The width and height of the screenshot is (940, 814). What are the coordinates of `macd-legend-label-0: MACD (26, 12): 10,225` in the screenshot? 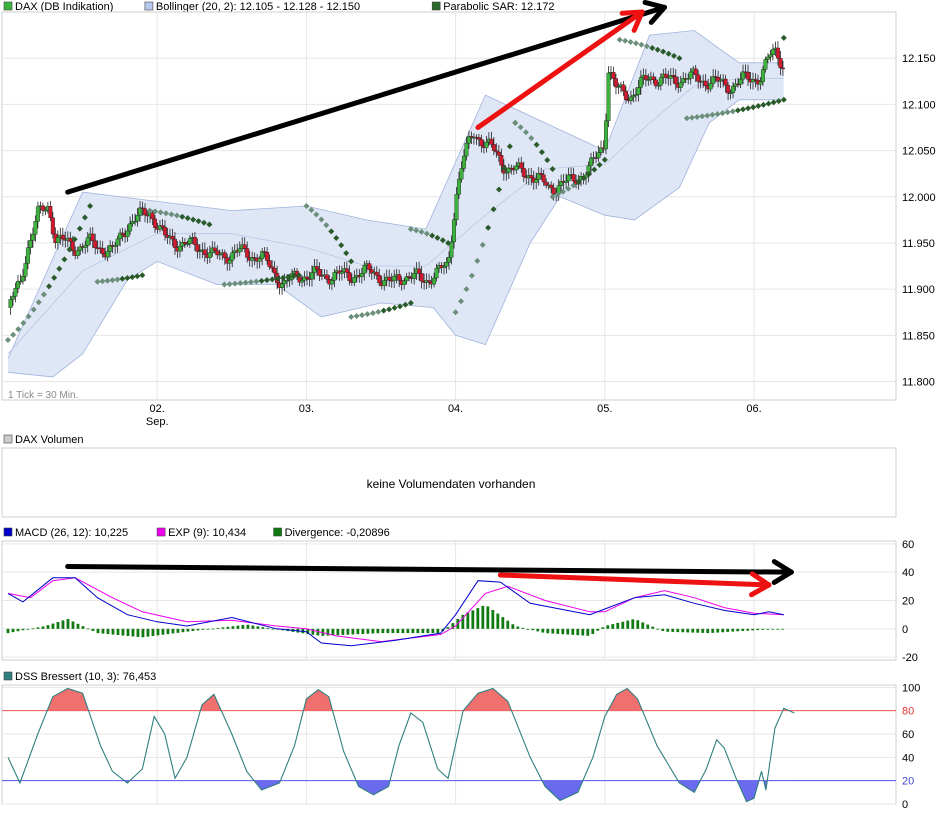 It's located at (71, 533).